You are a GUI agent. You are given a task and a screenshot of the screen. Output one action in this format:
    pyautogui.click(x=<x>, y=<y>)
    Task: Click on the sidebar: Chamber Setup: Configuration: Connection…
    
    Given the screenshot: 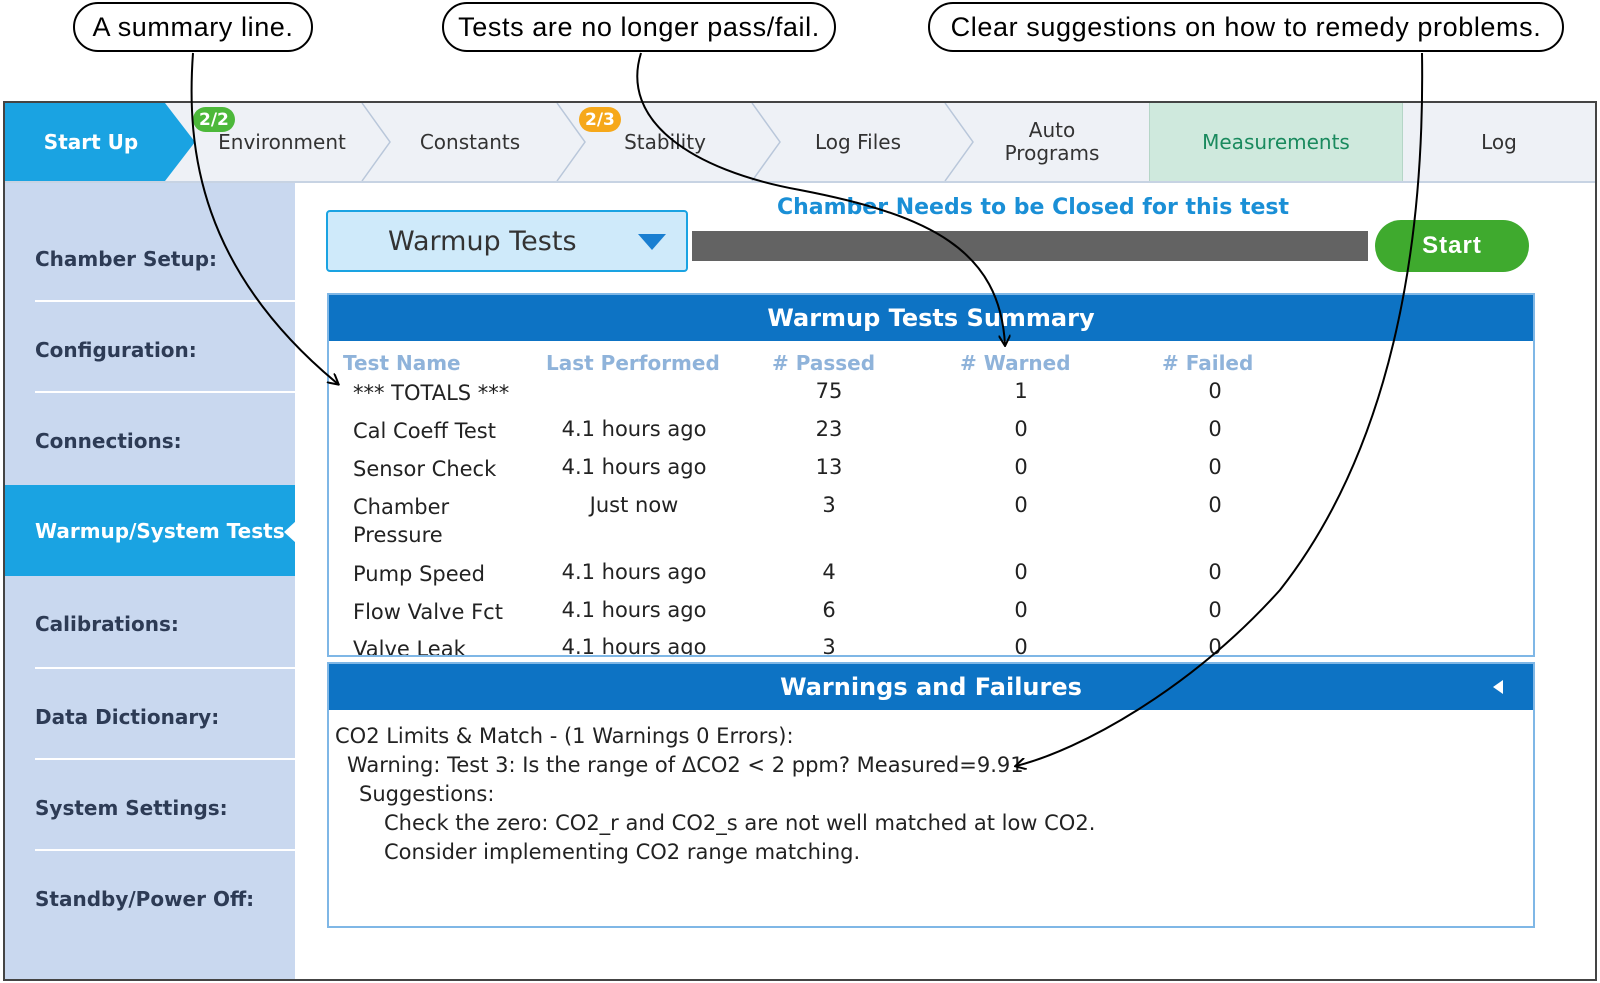 What is the action you would take?
    pyautogui.click(x=150, y=581)
    